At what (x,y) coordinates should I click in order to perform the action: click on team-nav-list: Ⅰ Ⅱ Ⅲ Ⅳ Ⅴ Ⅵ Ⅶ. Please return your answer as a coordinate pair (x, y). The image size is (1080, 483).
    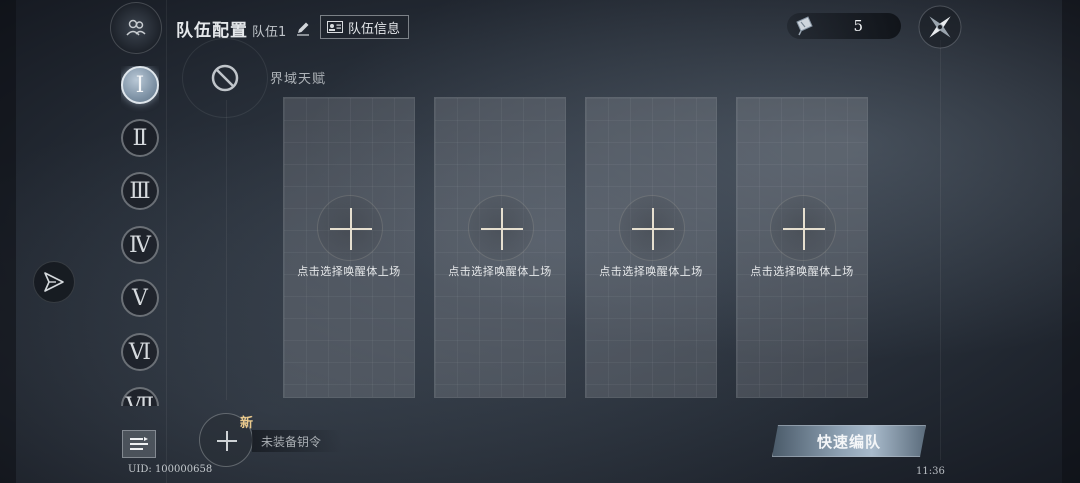
    Looking at the image, I should click on (140, 236).